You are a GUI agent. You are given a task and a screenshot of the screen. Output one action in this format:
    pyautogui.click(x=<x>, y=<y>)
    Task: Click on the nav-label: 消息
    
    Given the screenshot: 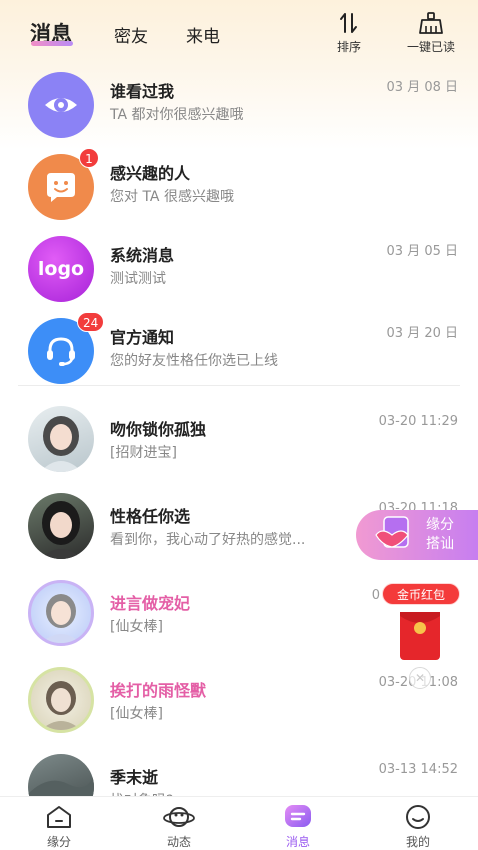 What is the action you would take?
    pyautogui.click(x=297, y=842)
    